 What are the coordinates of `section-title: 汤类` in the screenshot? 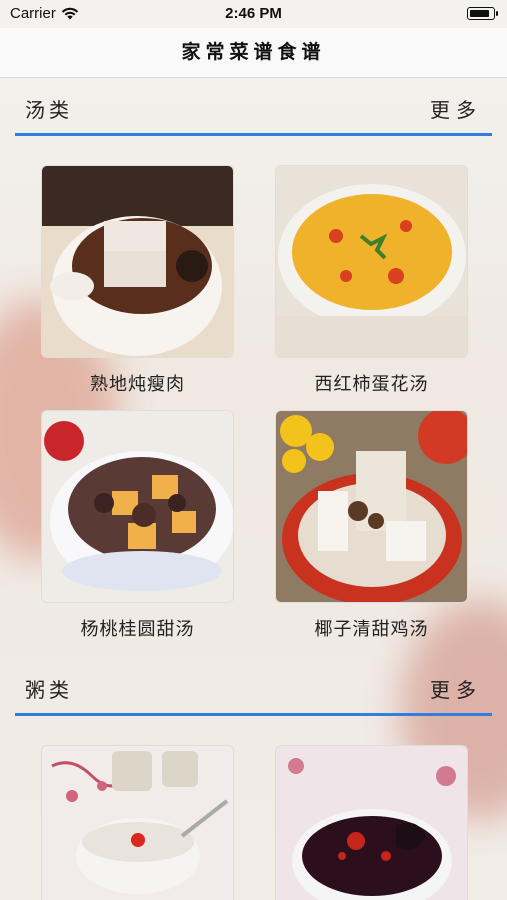 It's located at (49, 110).